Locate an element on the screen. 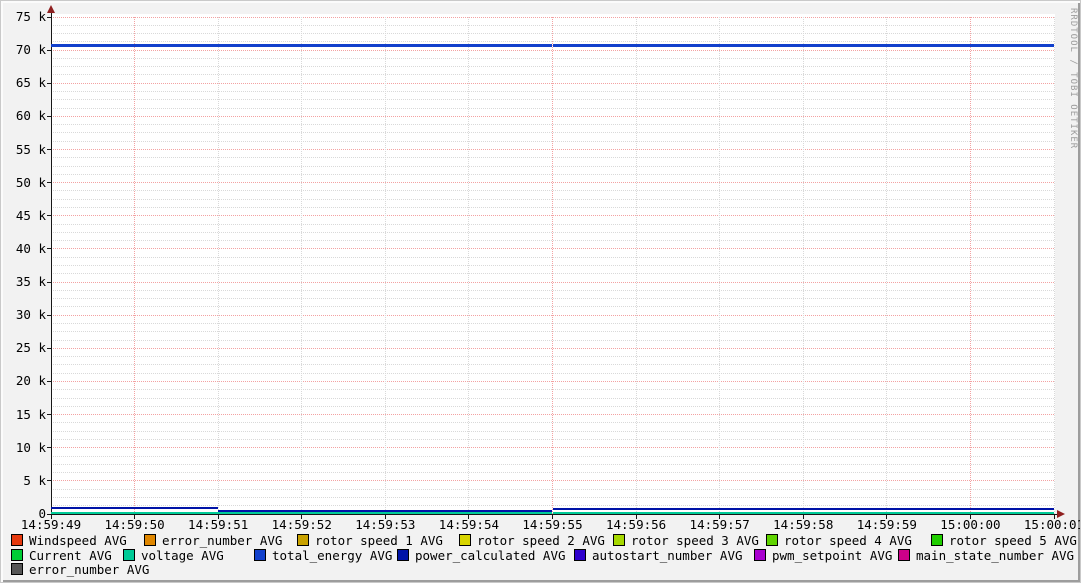 Image resolution: width=1081 pixels, height=583 pixels. y-tick-label: 60 k is located at coordinates (30, 116).